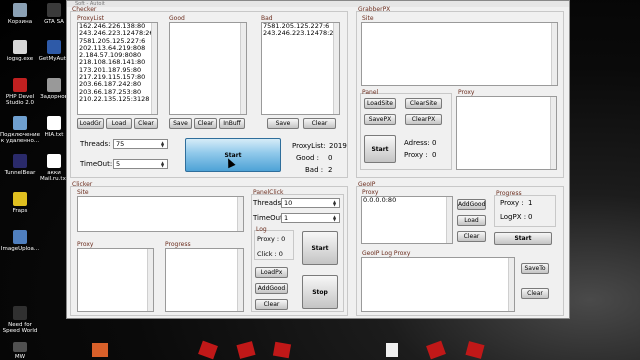 The width and height of the screenshot is (640, 360). I want to click on grabber-proxy-box, so click(506, 133).